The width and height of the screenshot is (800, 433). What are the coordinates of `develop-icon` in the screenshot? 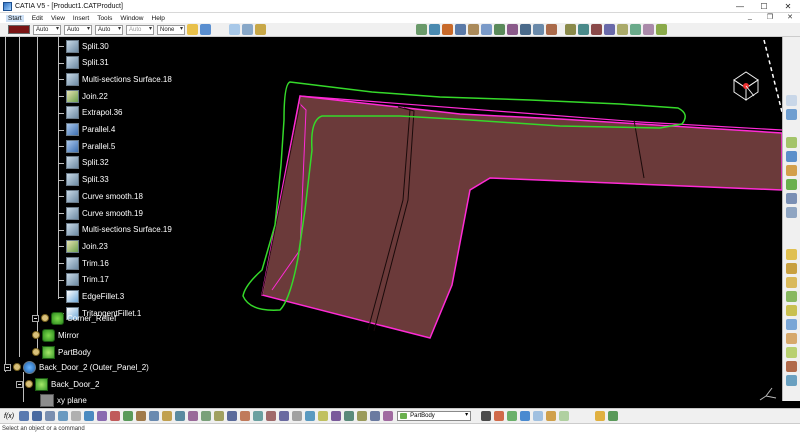 It's located at (362, 416).